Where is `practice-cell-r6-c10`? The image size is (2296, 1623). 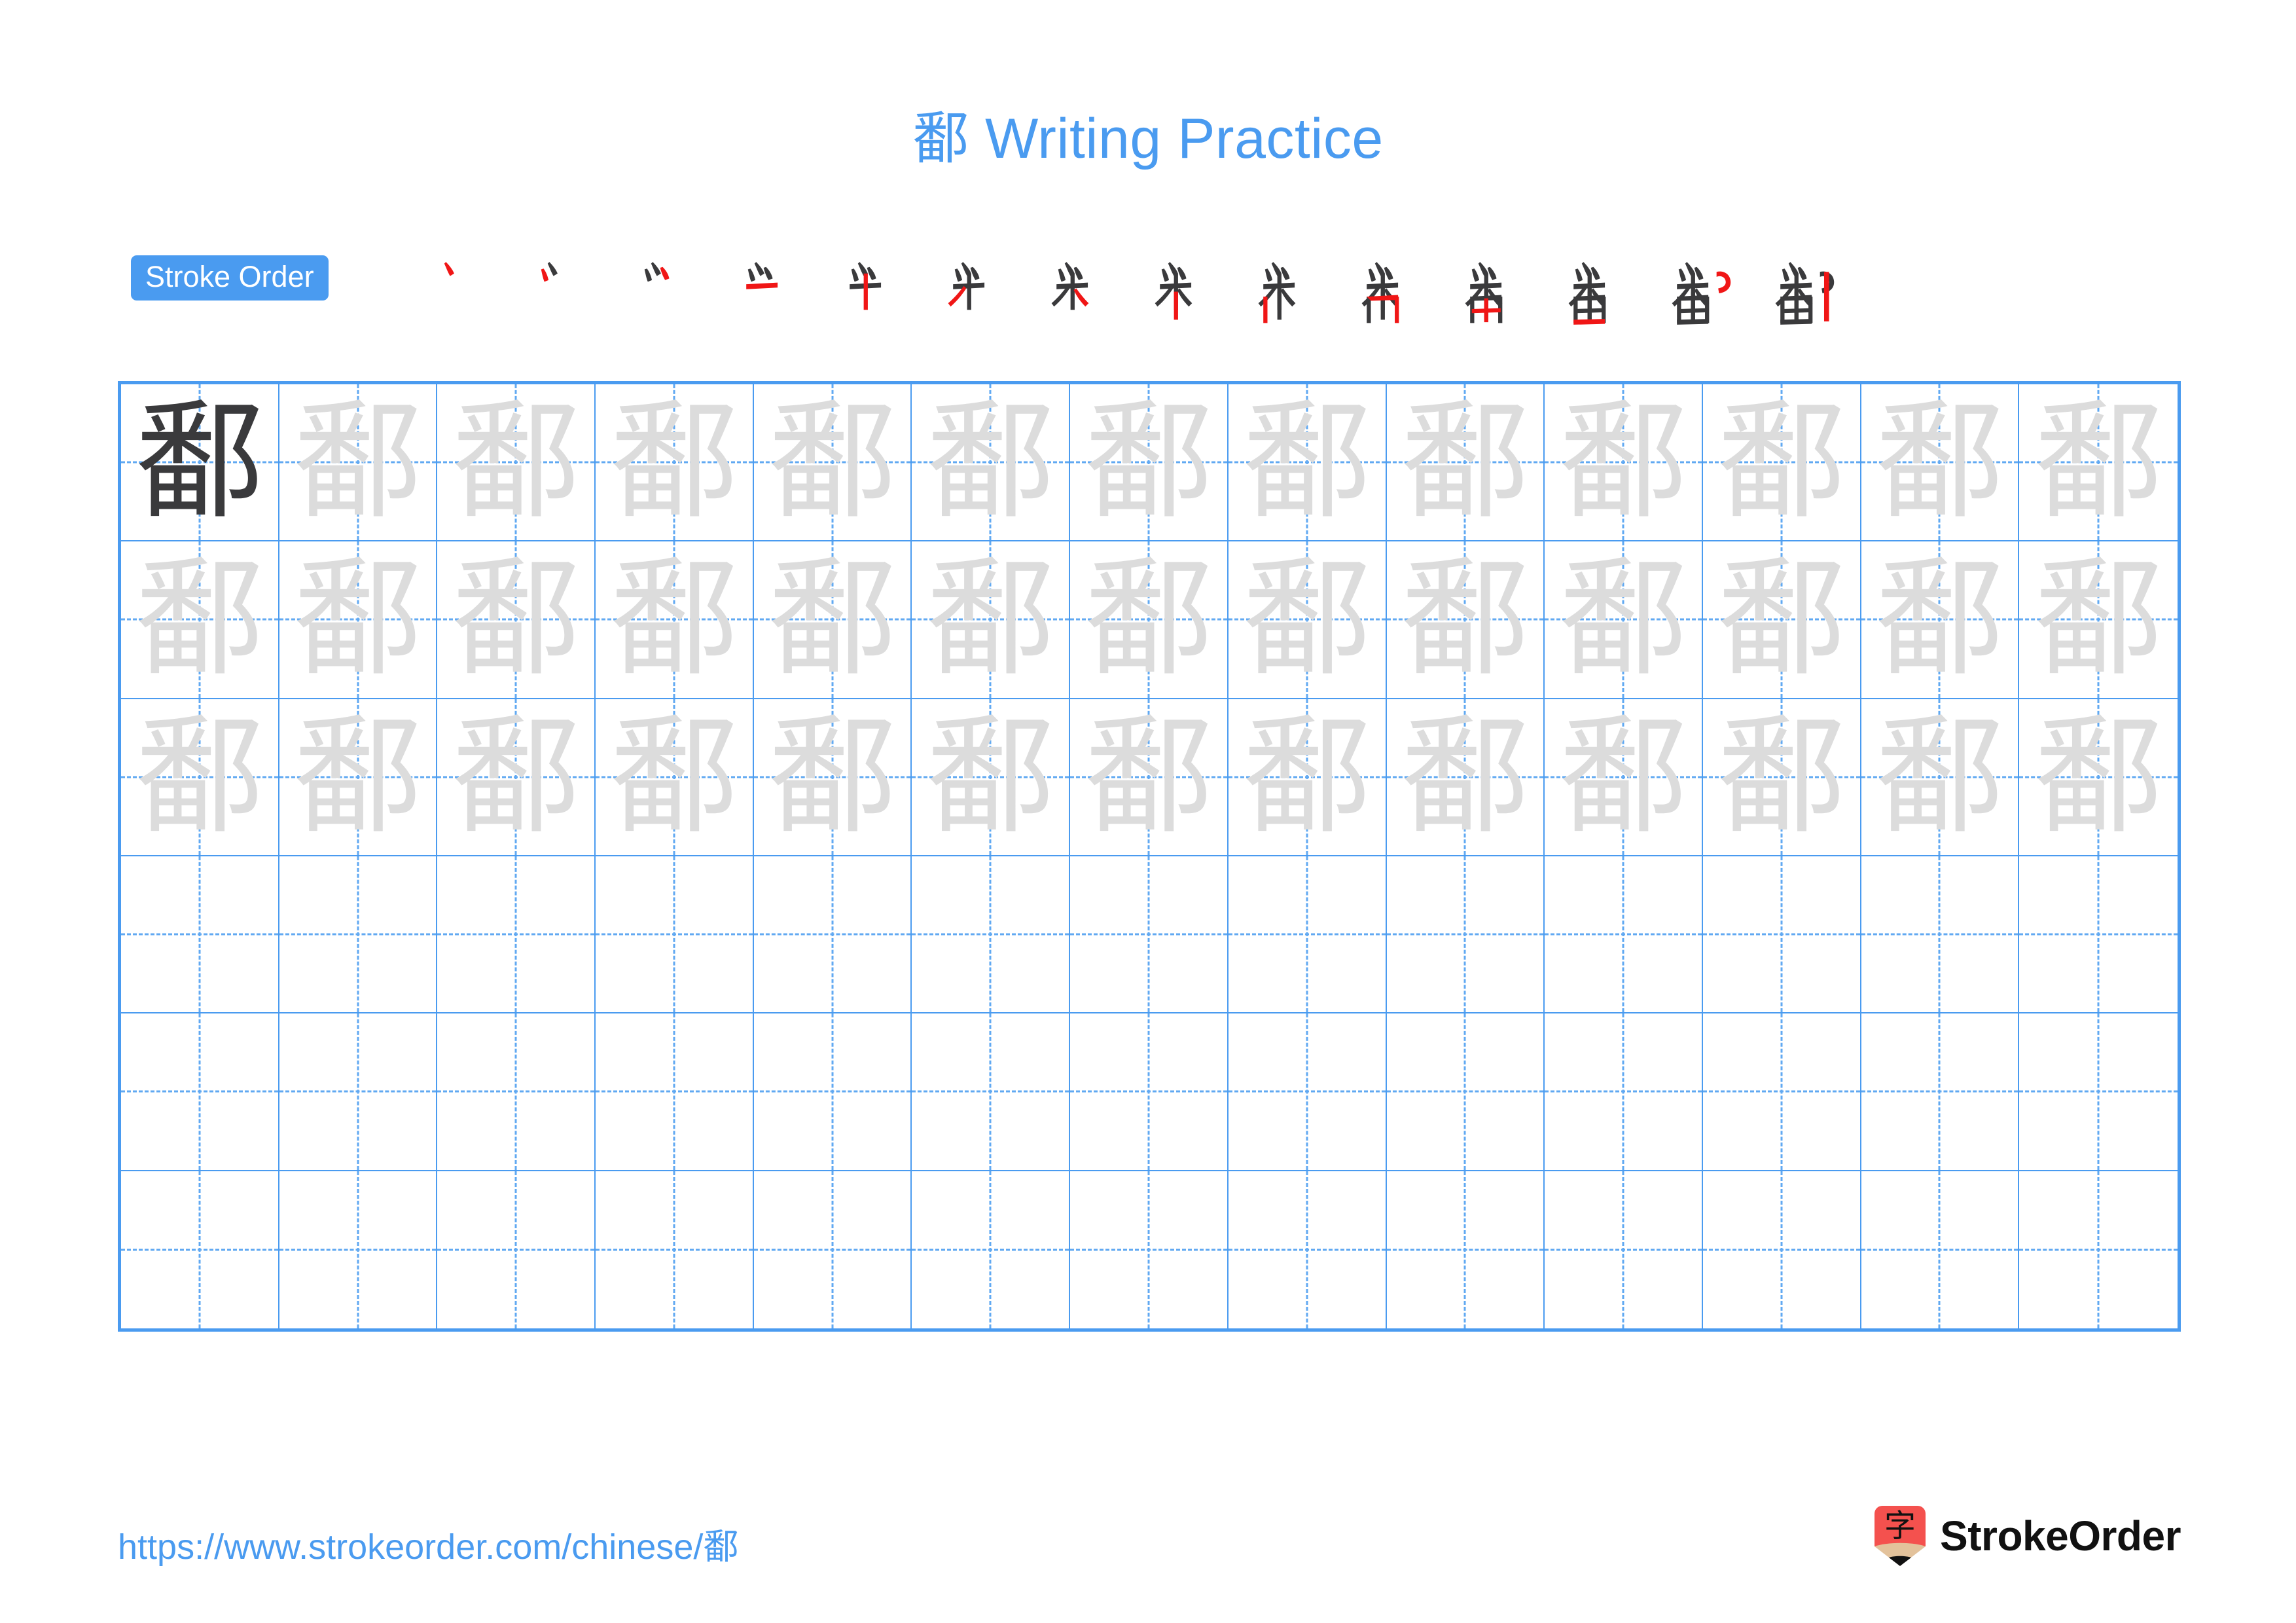 practice-cell-r6-c10 is located at coordinates (1624, 1249).